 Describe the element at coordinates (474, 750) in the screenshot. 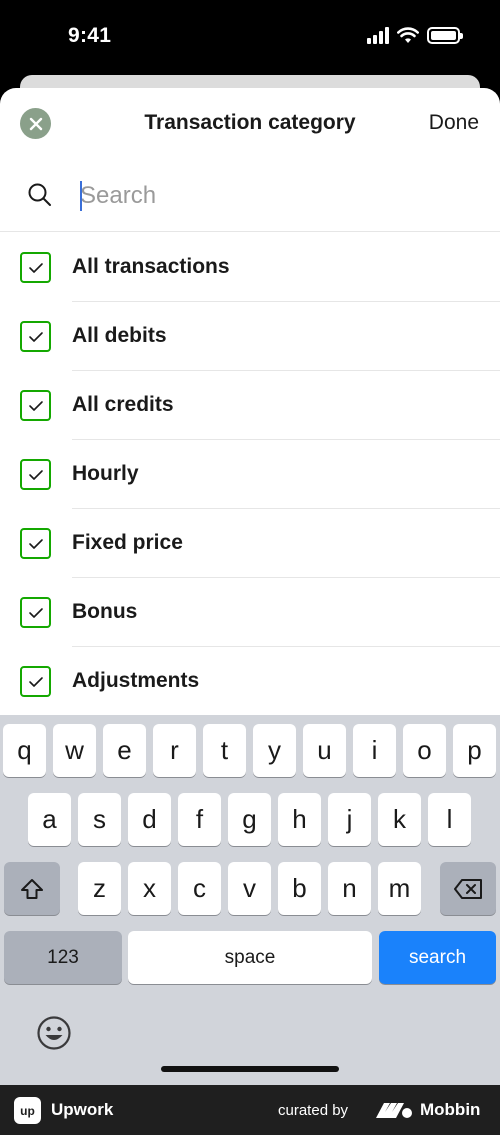

I see `key-p: p` at that location.